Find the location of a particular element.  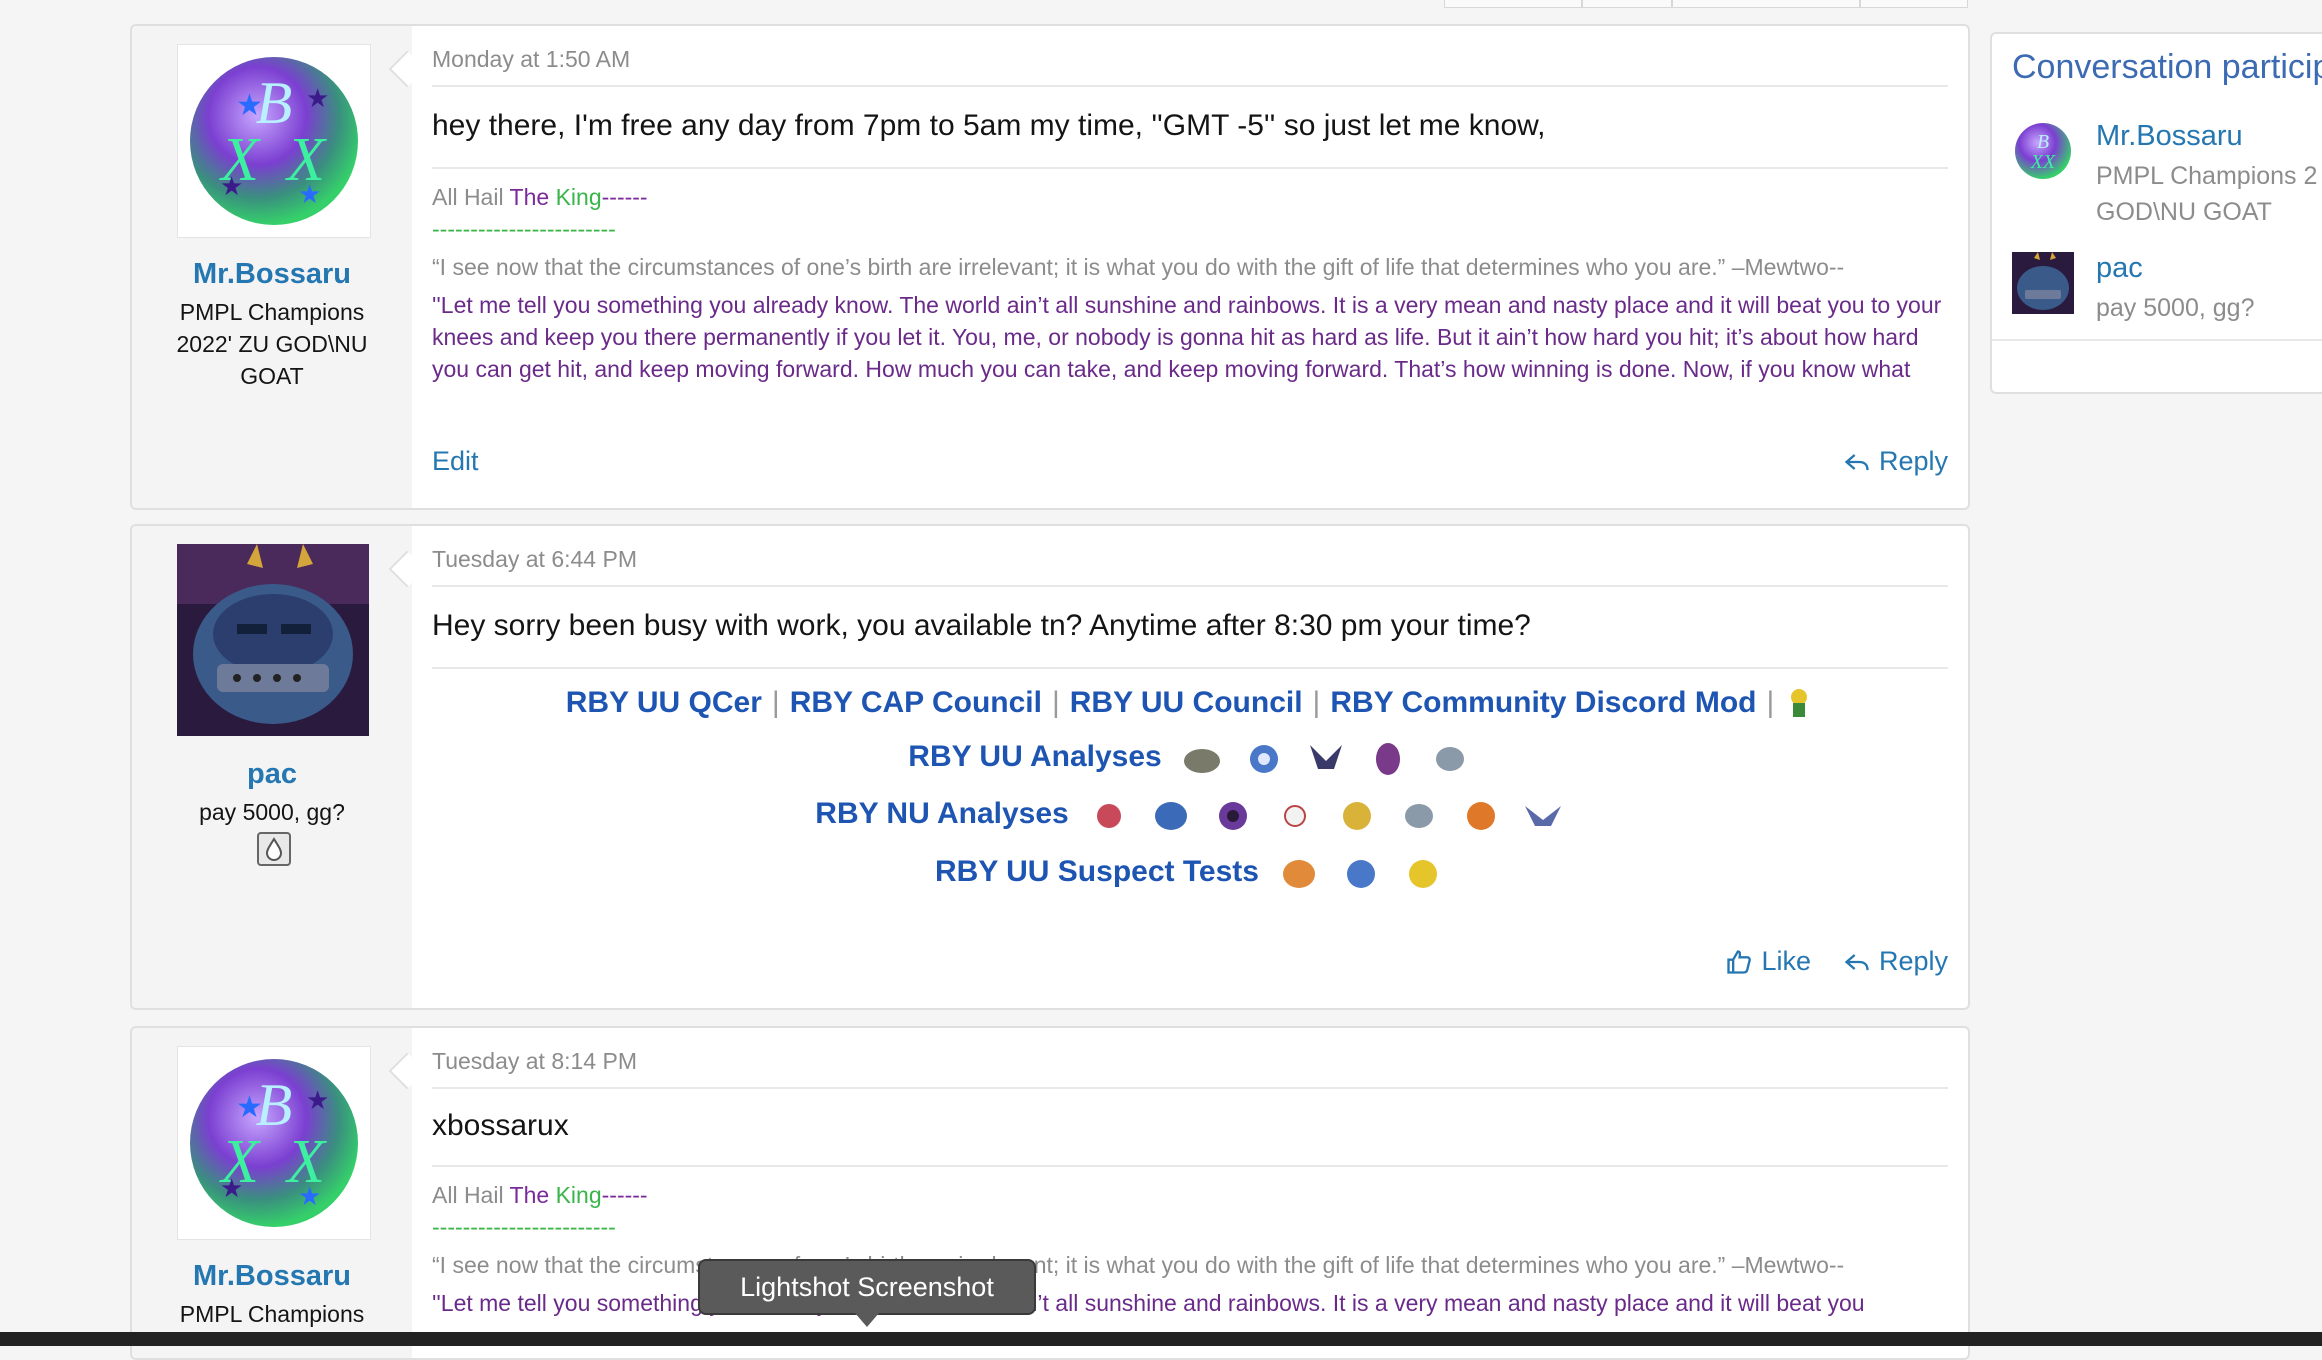

message-user-column: pac pay 5000, gg? is located at coordinates (272, 767).